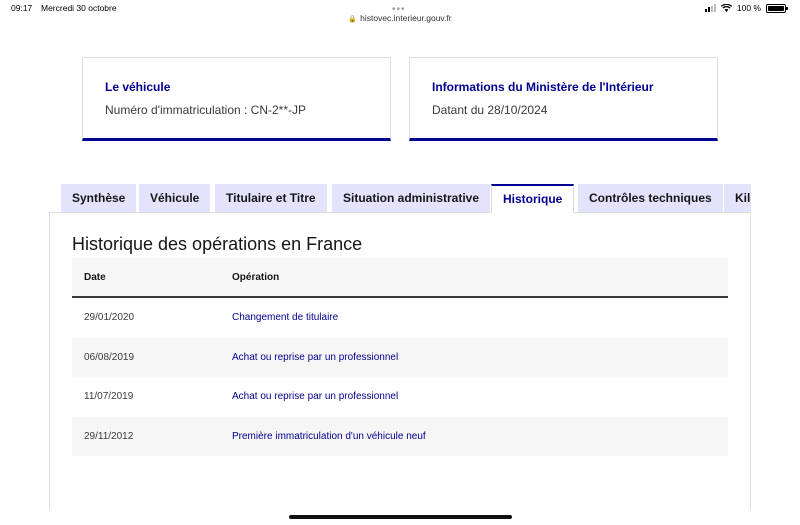  I want to click on row-operation: Changement de titulaire, so click(285, 318).